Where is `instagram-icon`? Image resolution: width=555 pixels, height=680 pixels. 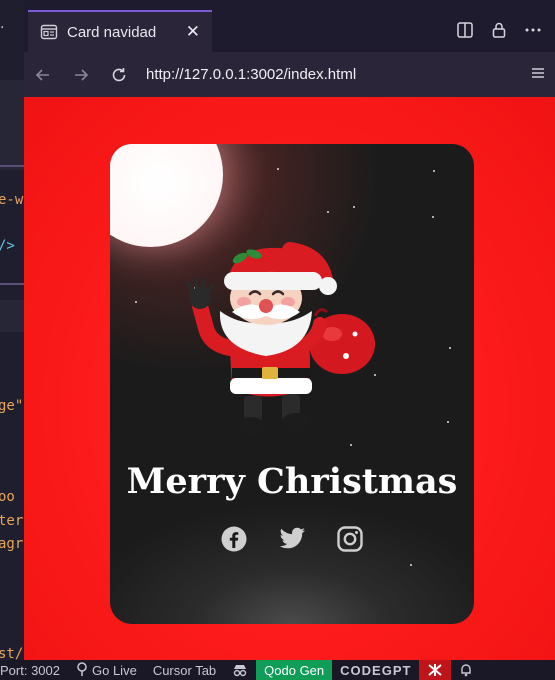
instagram-icon is located at coordinates (350, 539).